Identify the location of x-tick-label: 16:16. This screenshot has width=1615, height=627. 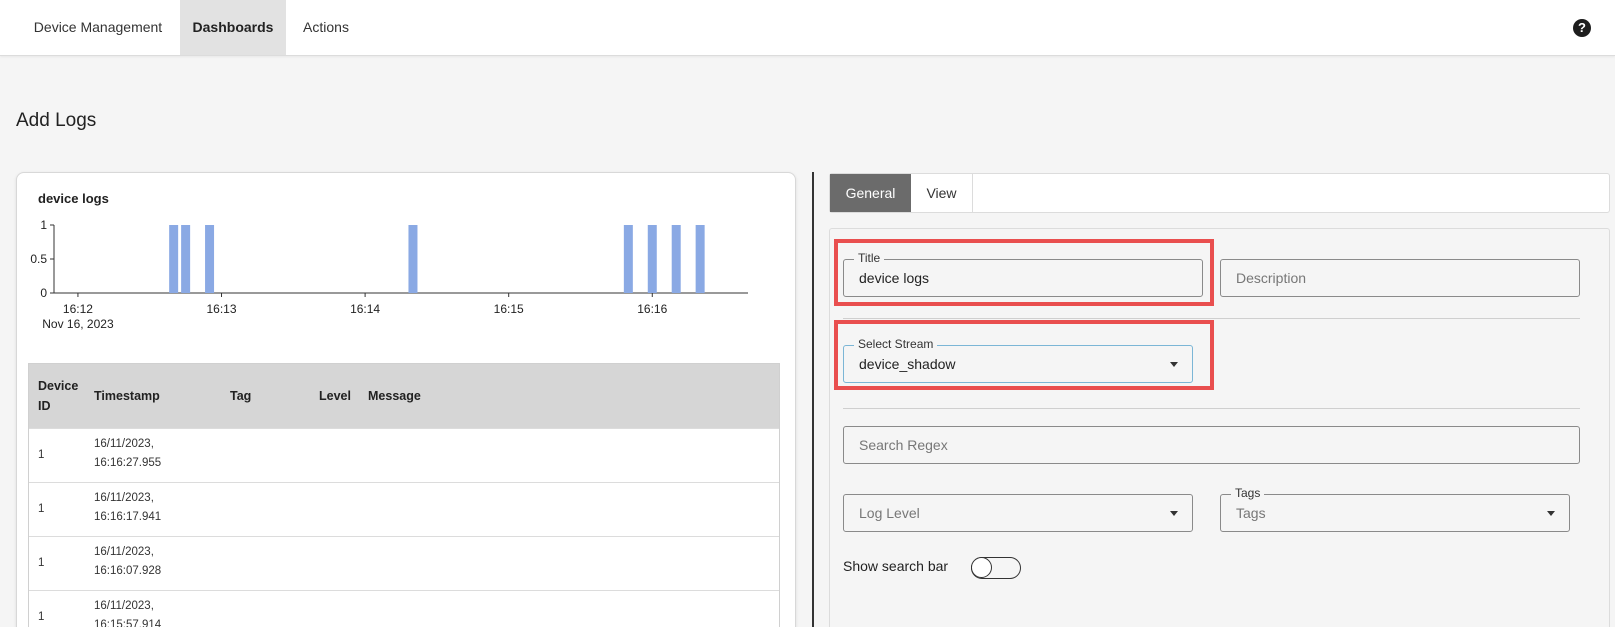
(652, 309).